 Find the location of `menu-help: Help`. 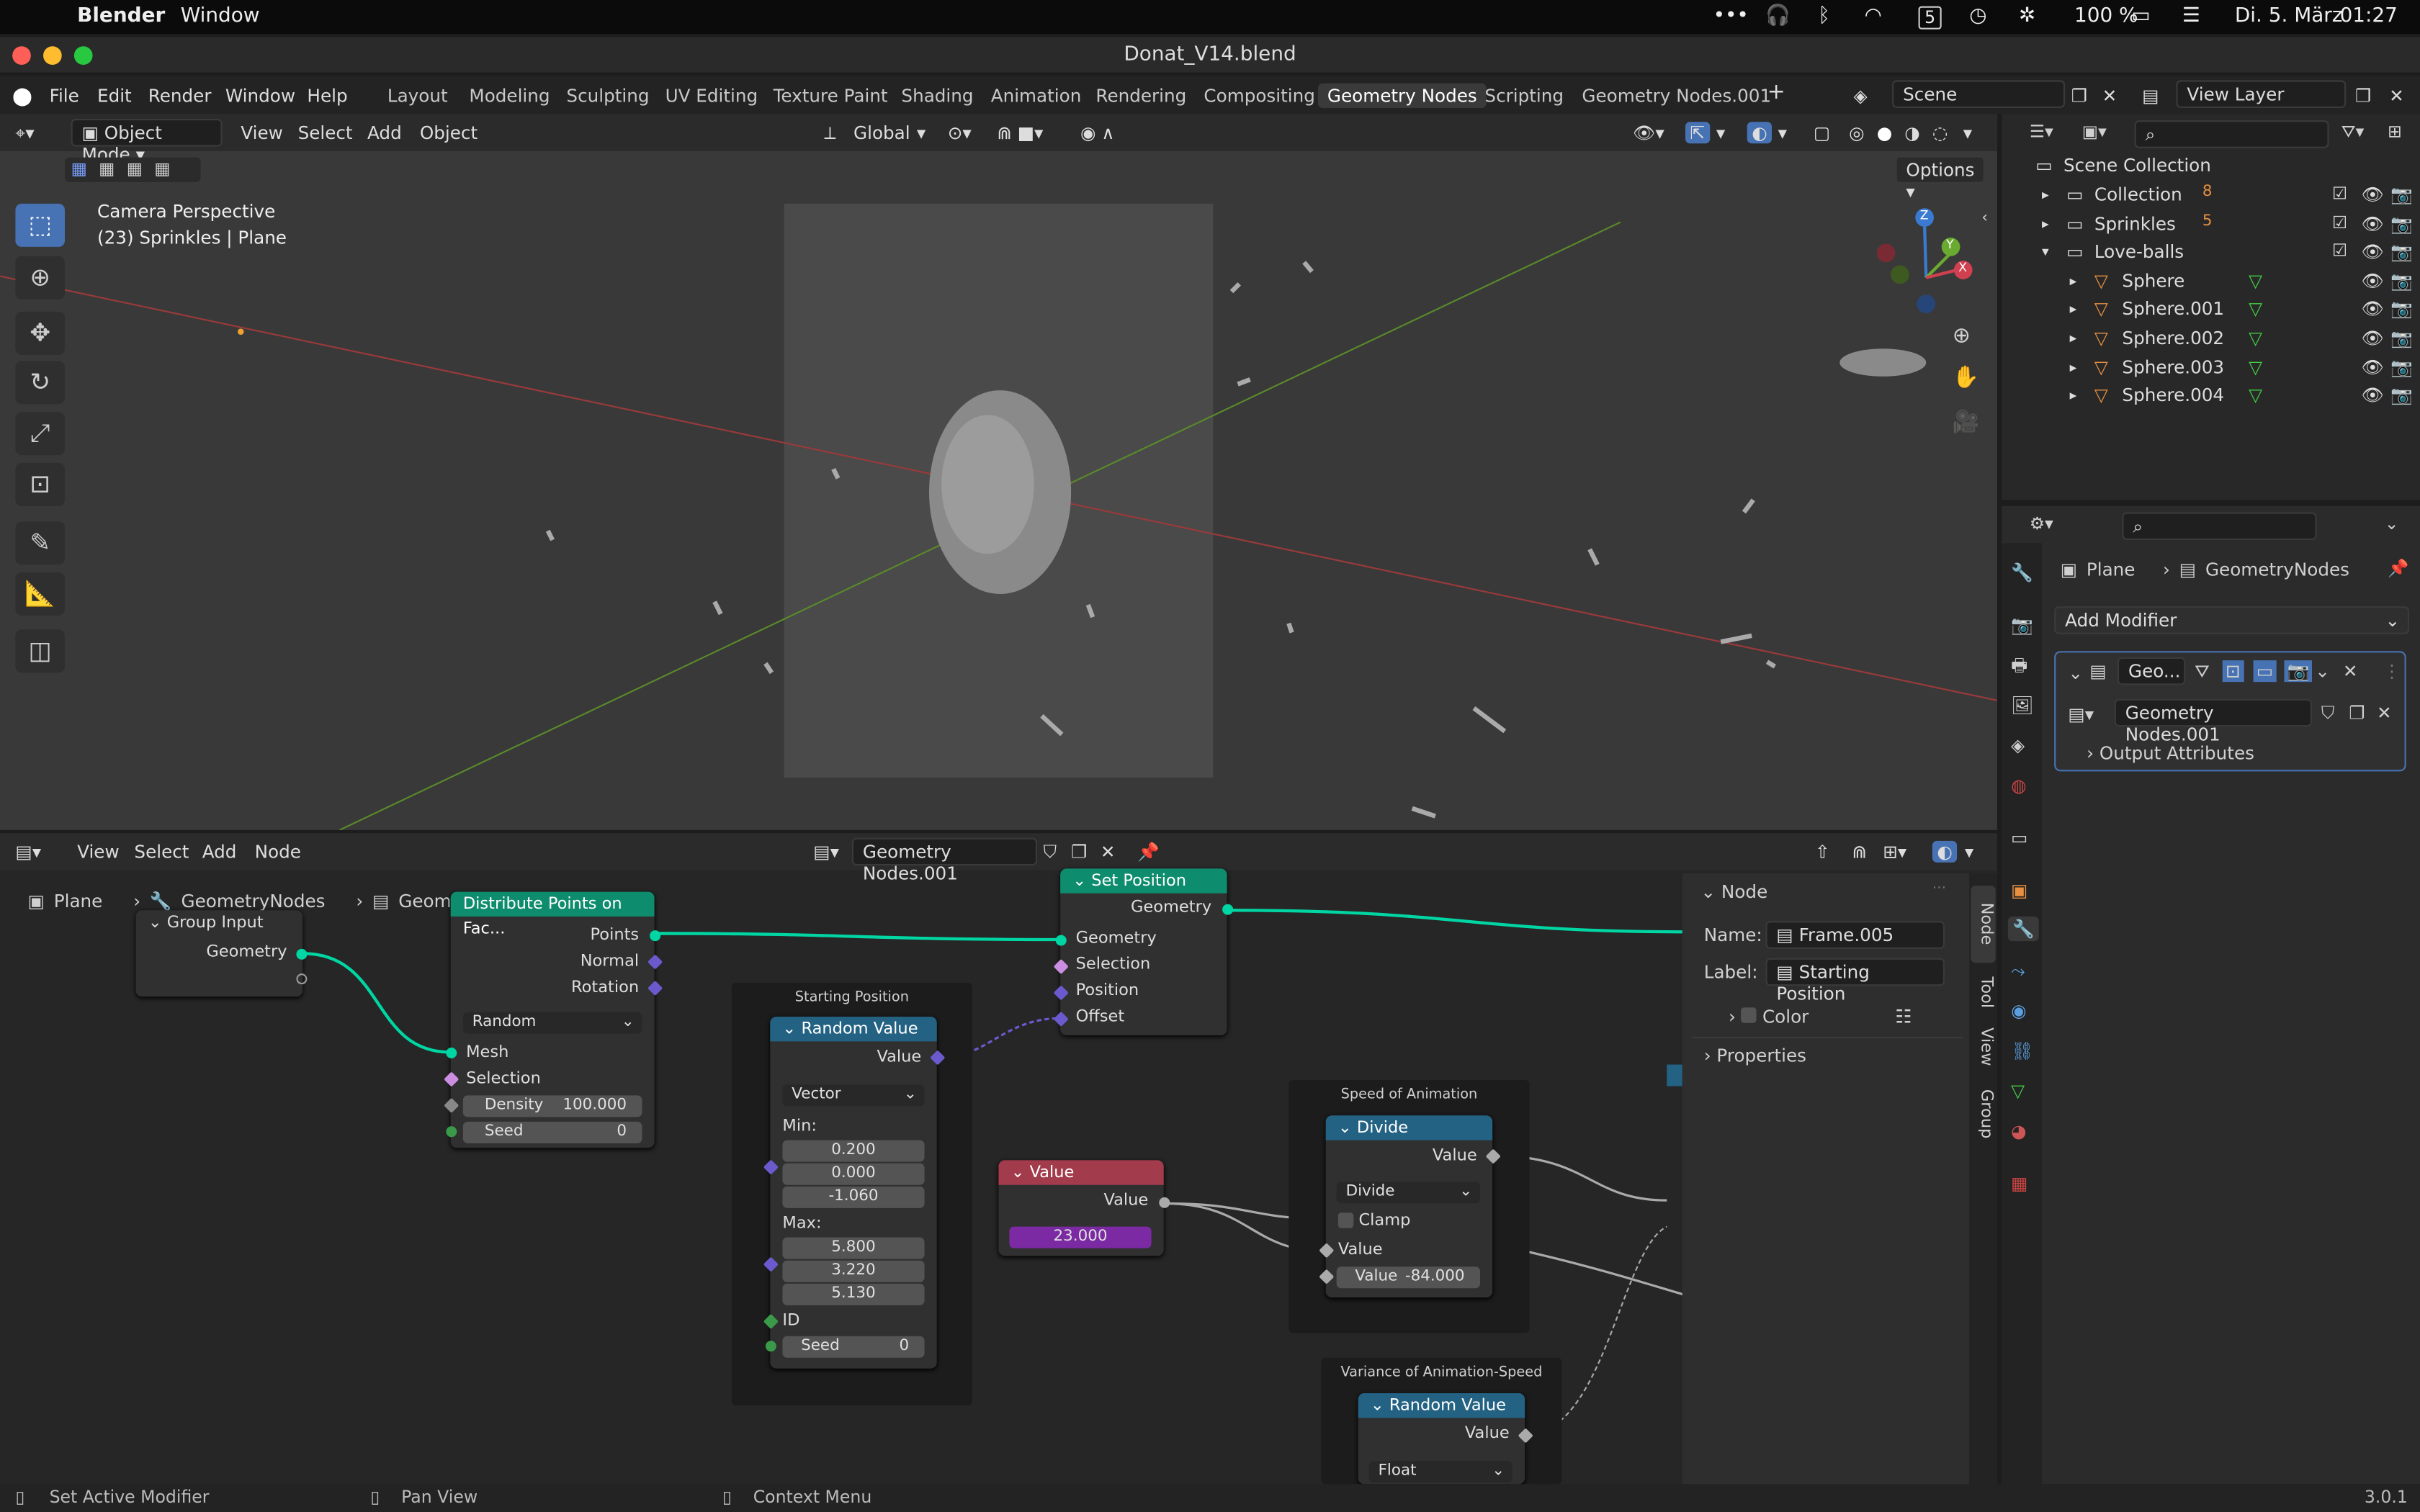

menu-help: Help is located at coordinates (327, 96).